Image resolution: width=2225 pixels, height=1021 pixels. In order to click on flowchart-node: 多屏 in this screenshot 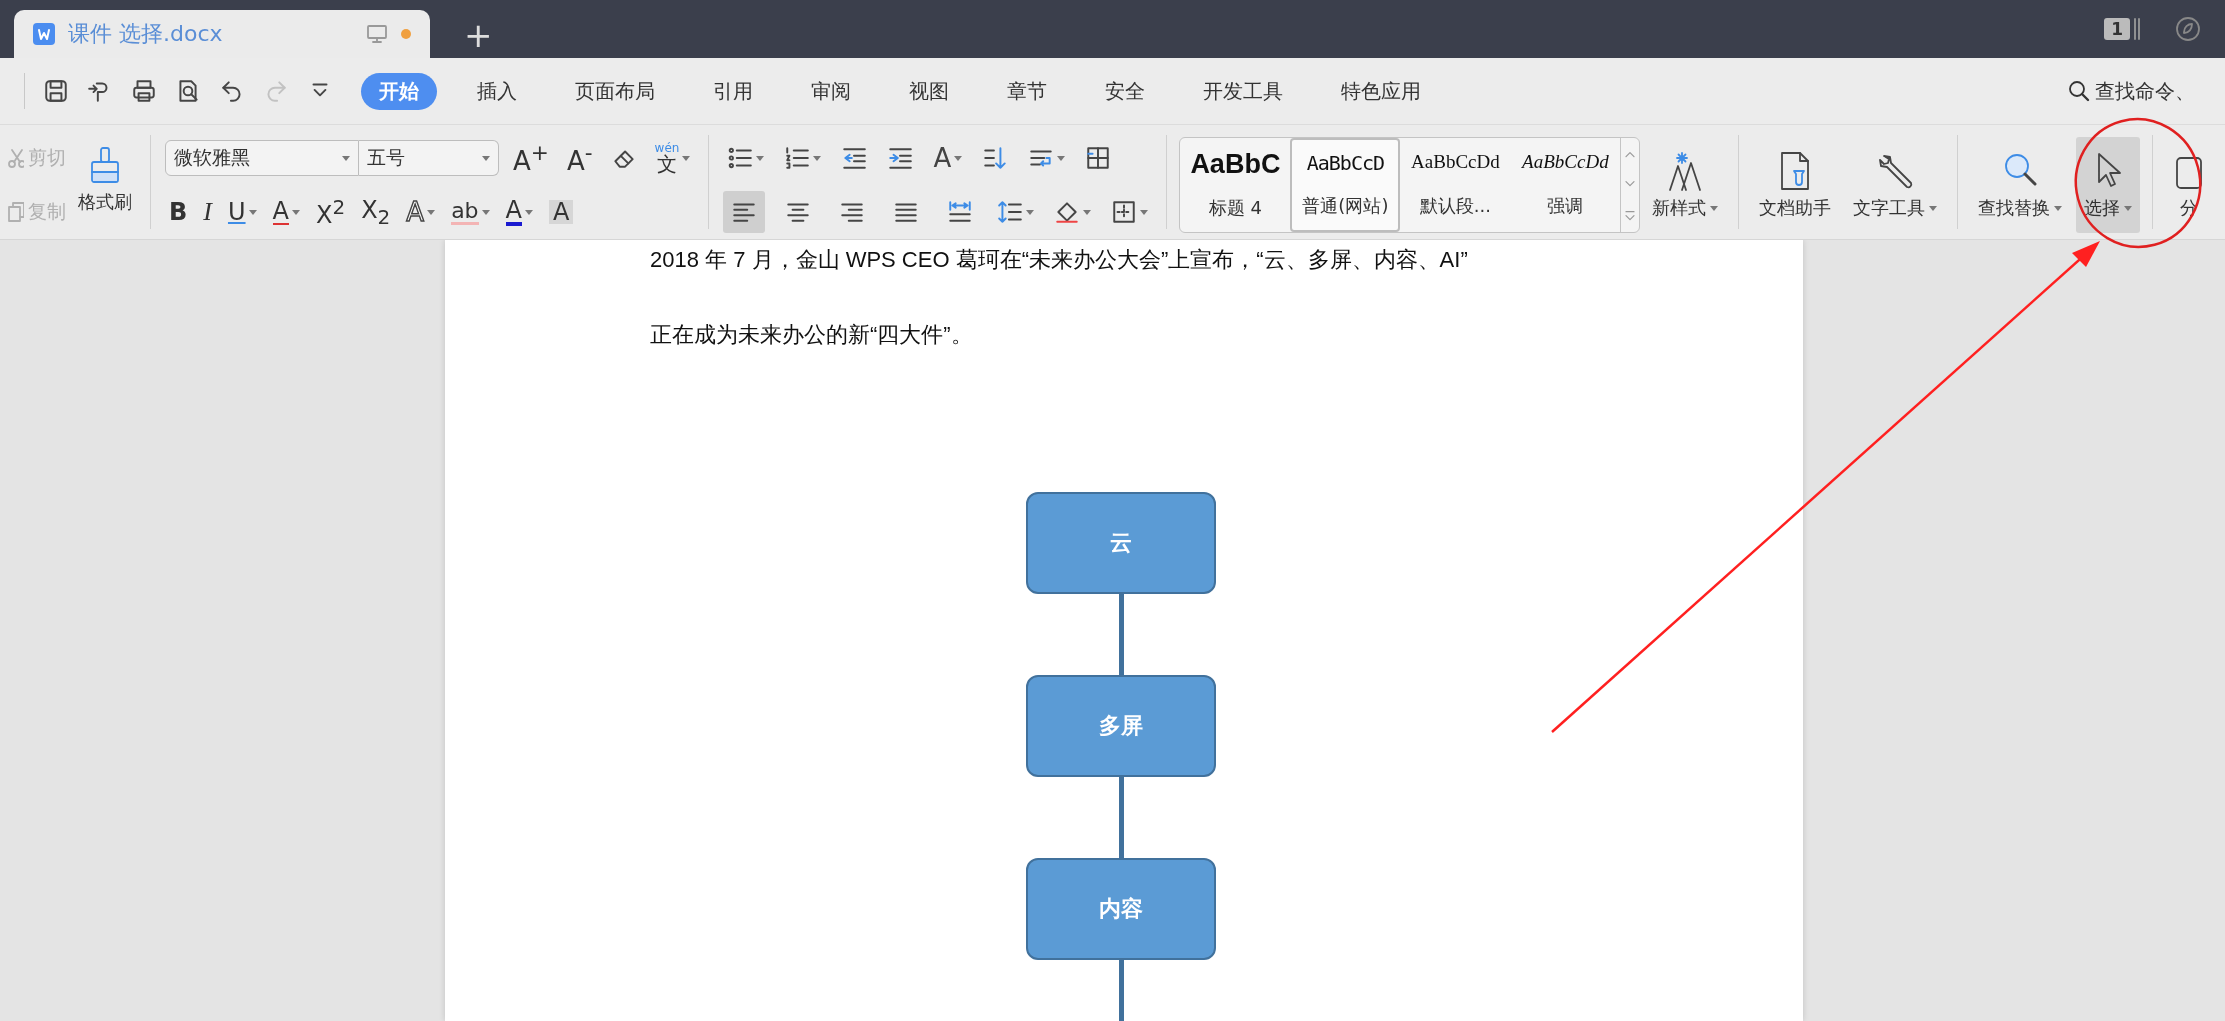, I will do `click(1121, 726)`.